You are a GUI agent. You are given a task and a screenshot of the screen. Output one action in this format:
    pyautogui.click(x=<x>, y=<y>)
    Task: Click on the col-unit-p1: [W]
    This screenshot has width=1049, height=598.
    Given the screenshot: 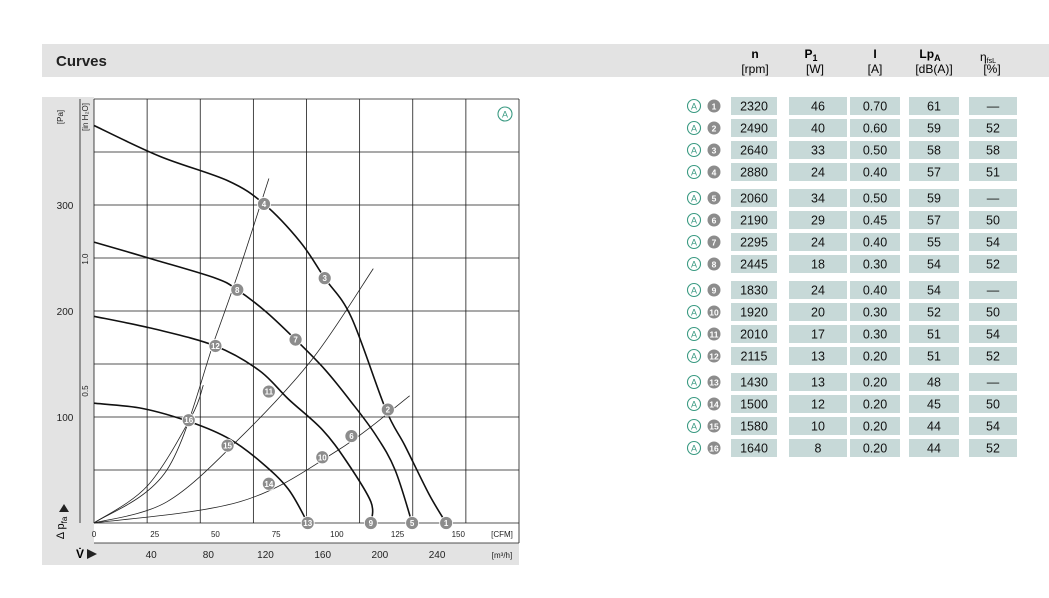 What is the action you would take?
    pyautogui.click(x=815, y=69)
    